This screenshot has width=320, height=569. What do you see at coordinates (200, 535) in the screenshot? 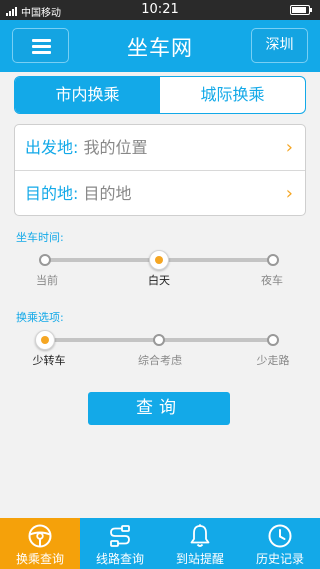
I see `bell-icon` at bounding box center [200, 535].